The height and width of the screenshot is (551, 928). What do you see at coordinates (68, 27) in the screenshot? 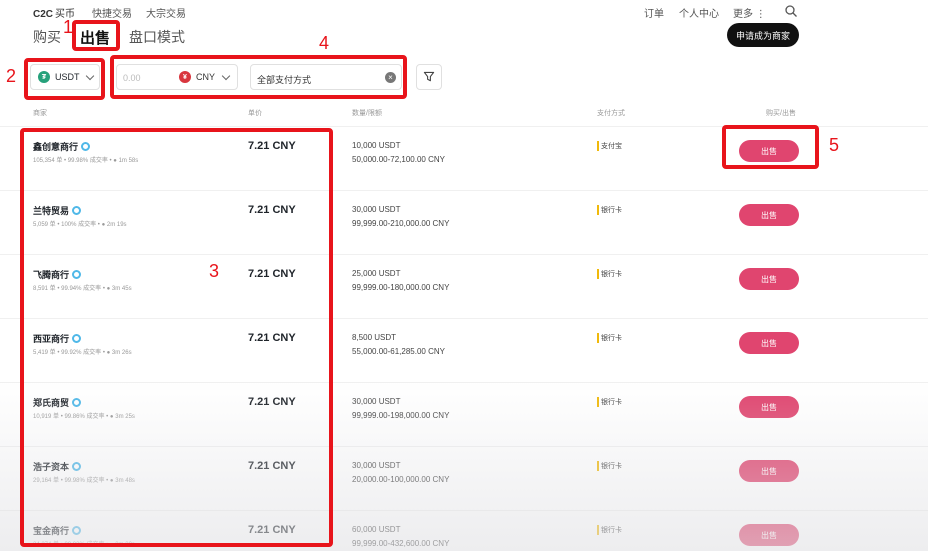
I see `annotation-number-1: 1` at bounding box center [68, 27].